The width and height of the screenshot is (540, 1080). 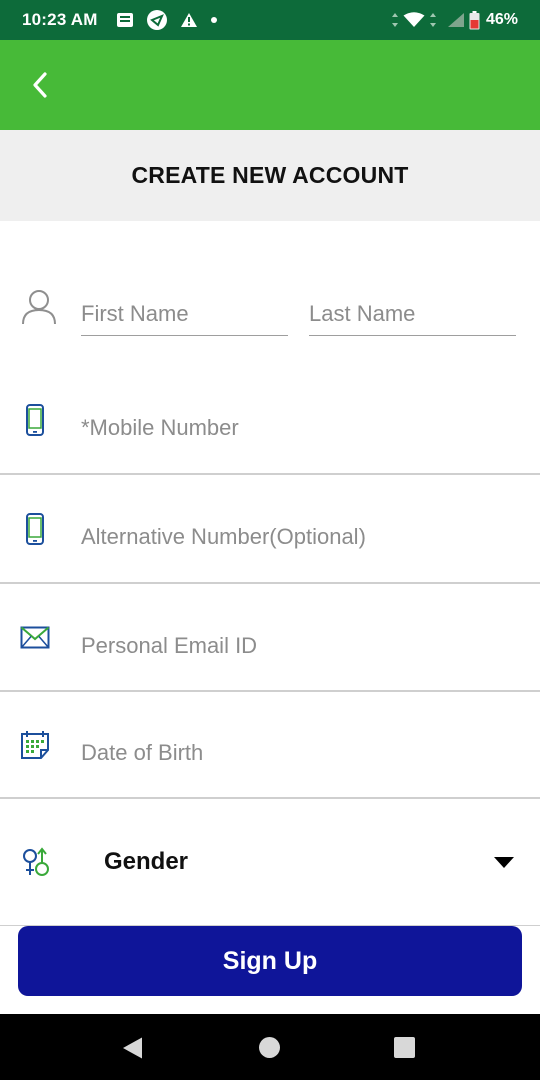 I want to click on status-time: 10:23 AM, so click(x=60, y=19).